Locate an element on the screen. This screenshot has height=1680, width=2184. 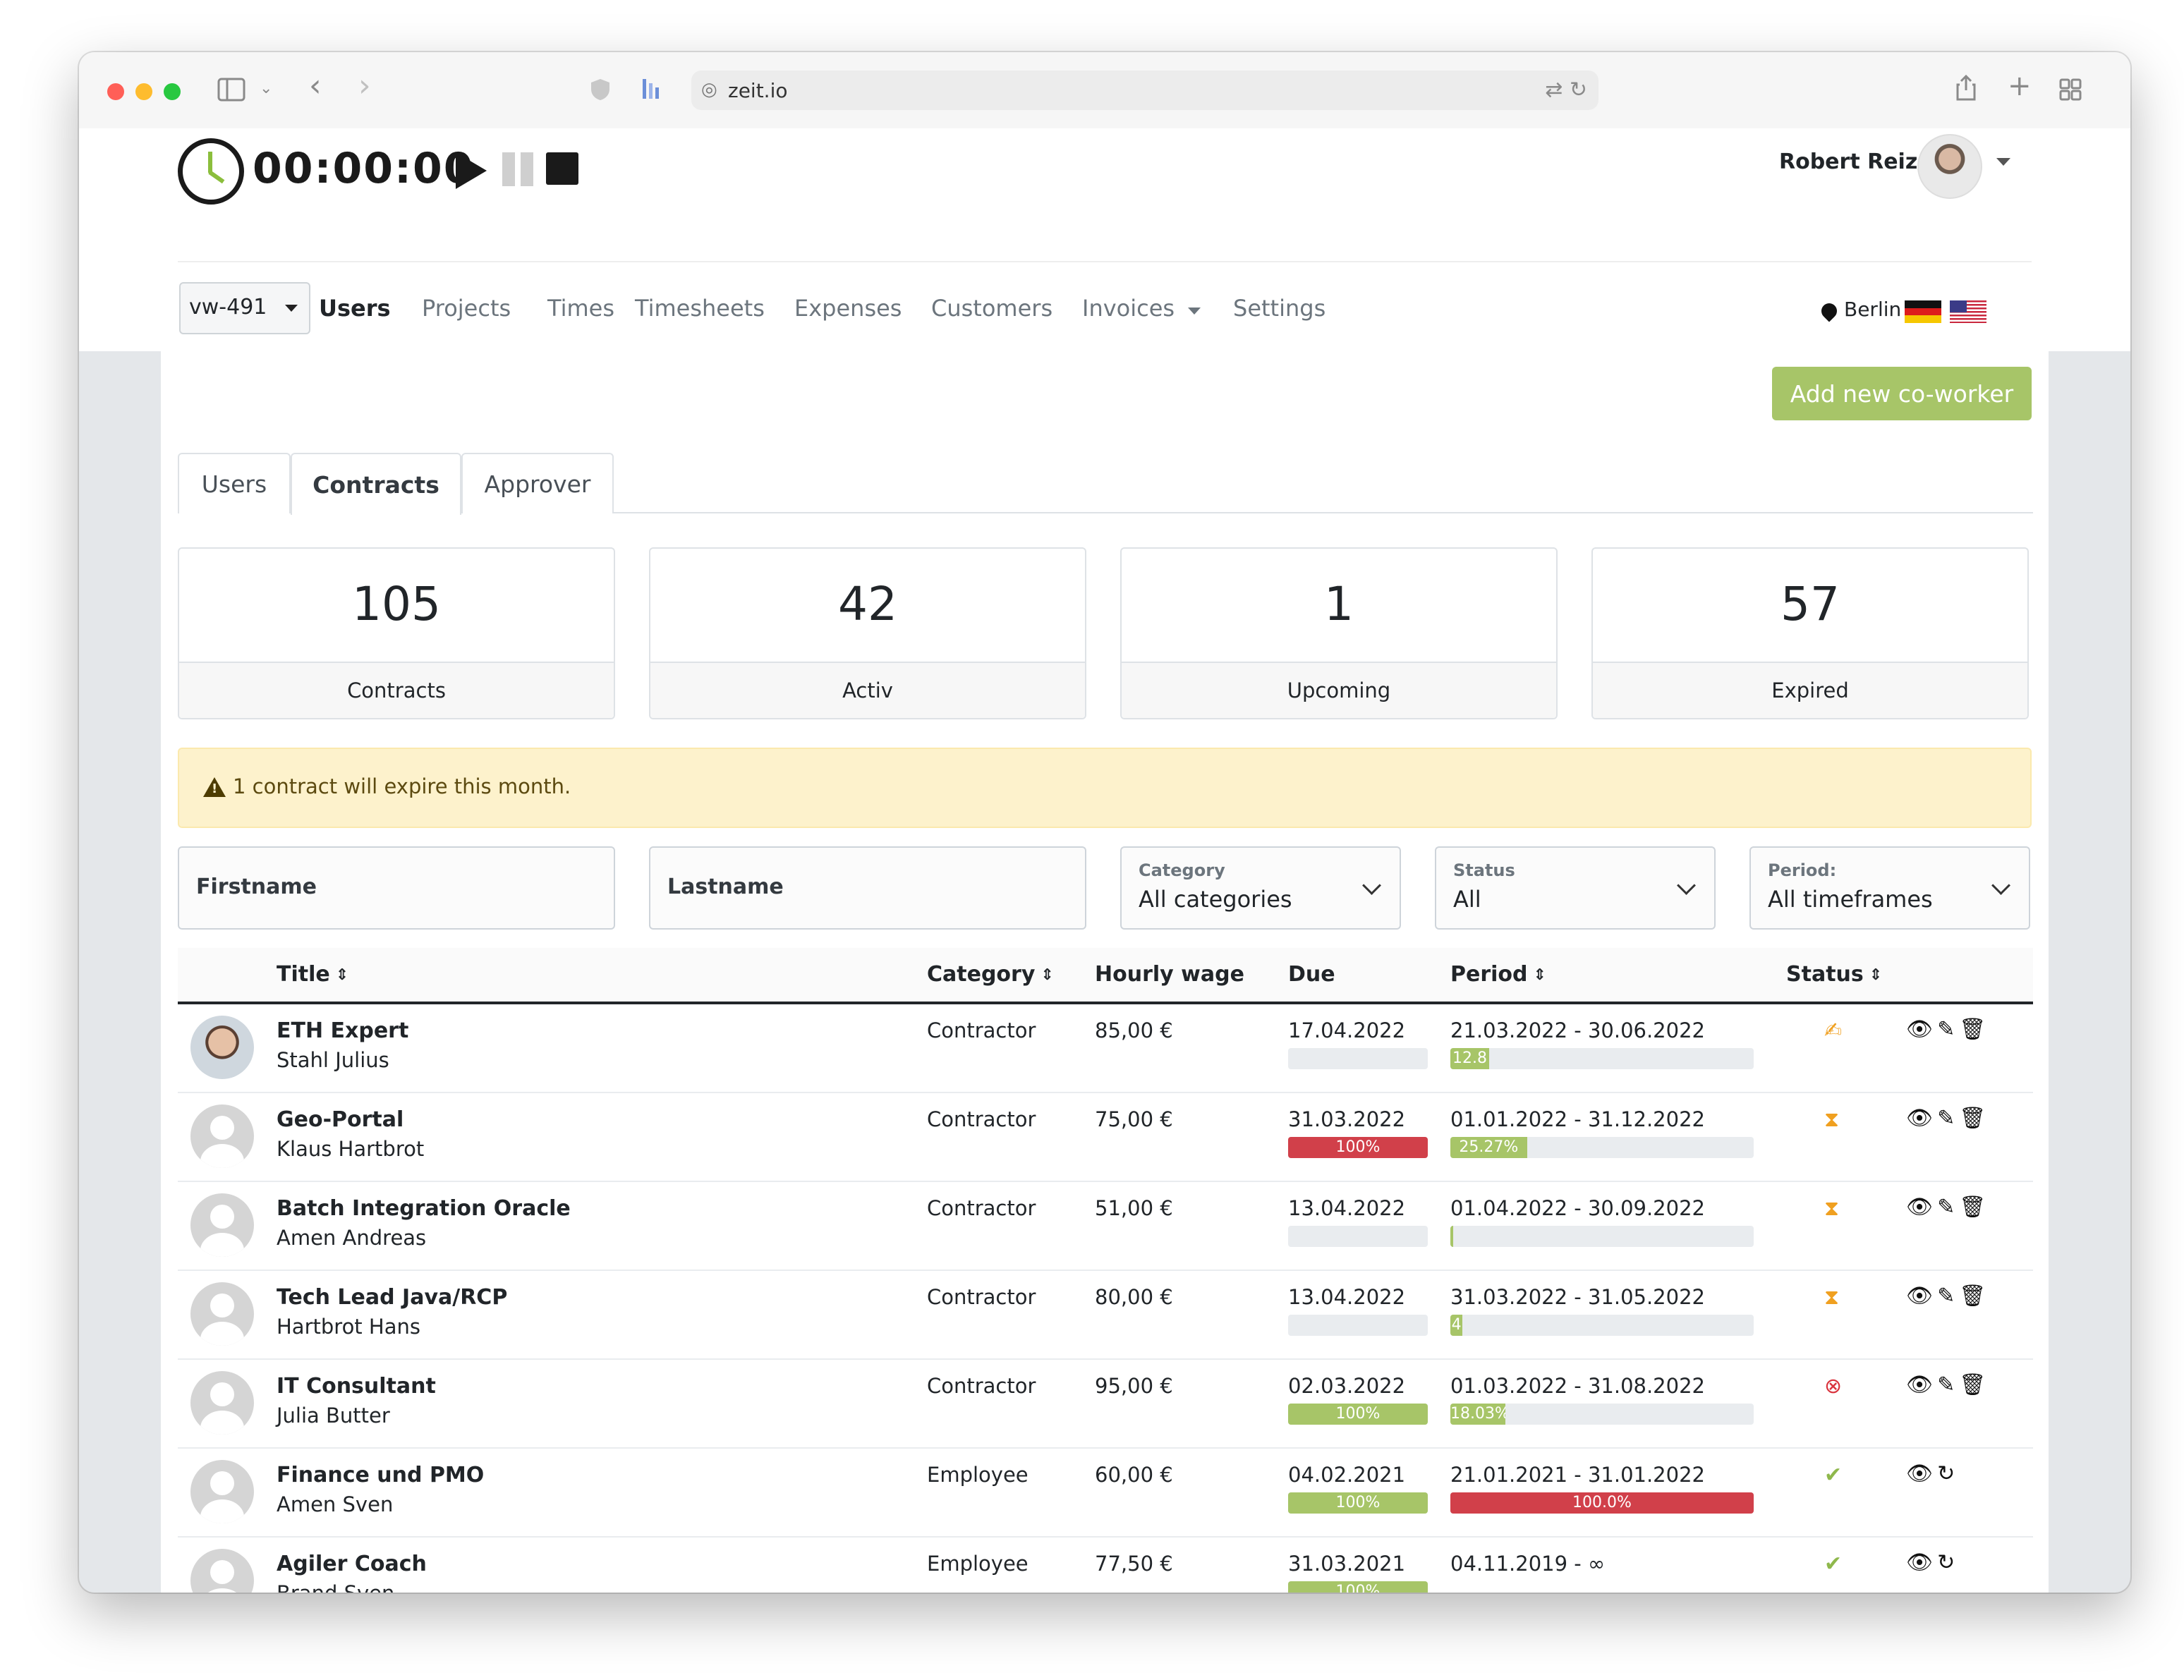
tab-contracts: Contracts is located at coordinates (376, 484).